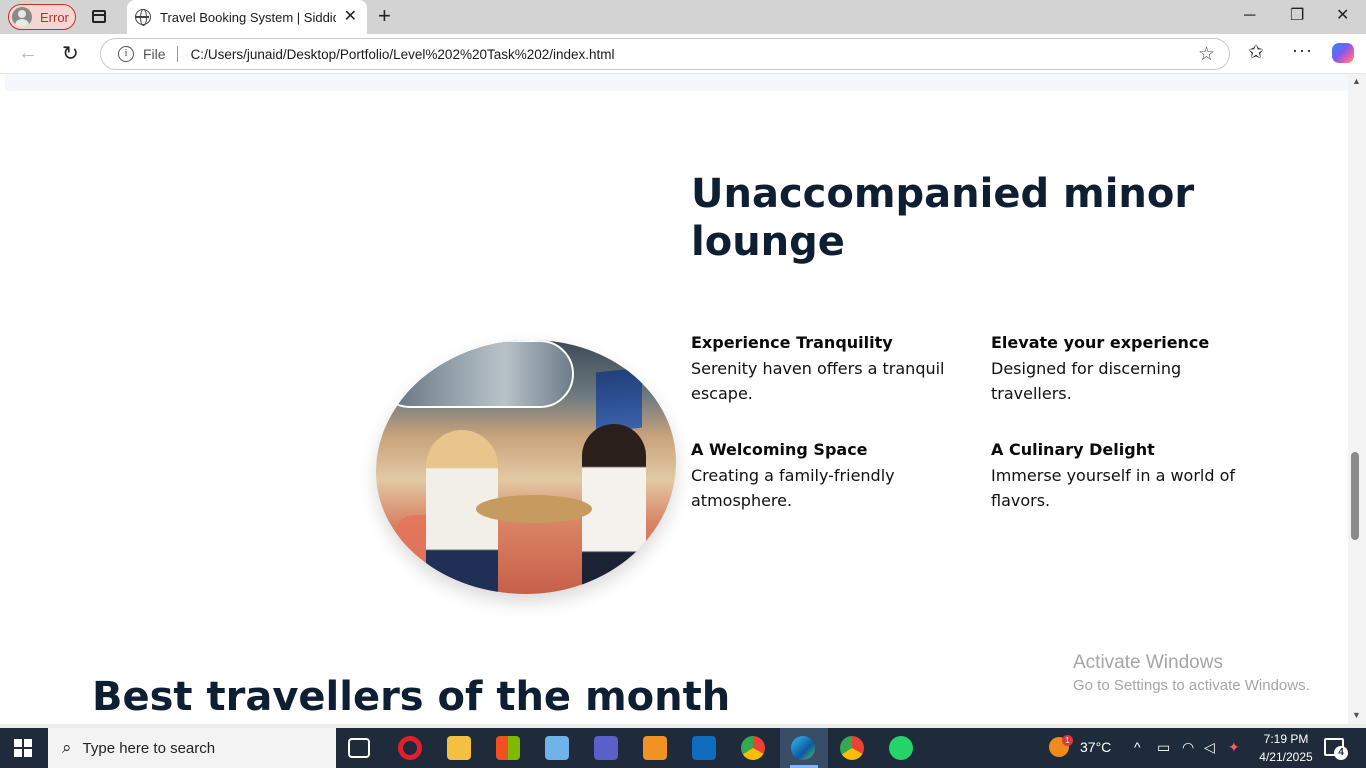  I want to click on feature-title: A Welcoming Space, so click(779, 449).